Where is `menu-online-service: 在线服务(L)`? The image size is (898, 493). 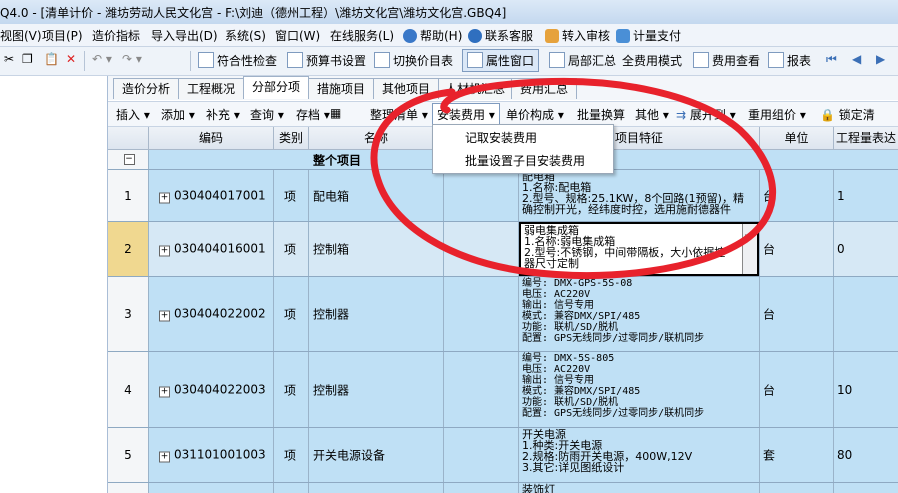
menu-online-service: 在线服务(L) is located at coordinates (362, 35).